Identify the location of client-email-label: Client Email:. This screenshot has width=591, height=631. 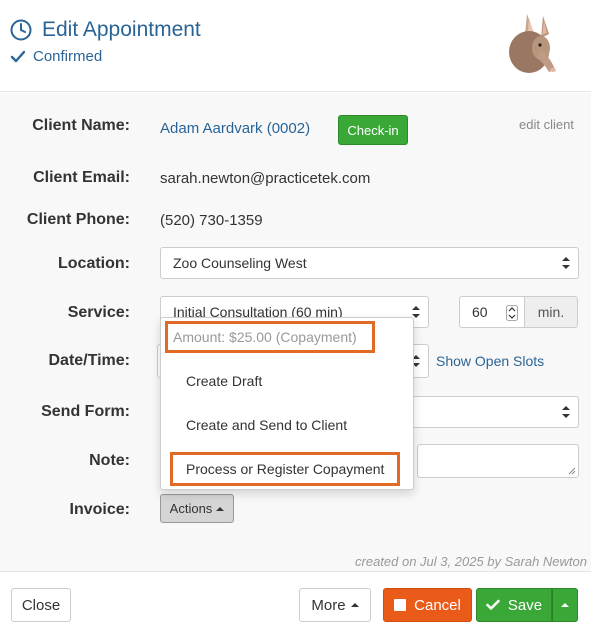
(81, 177).